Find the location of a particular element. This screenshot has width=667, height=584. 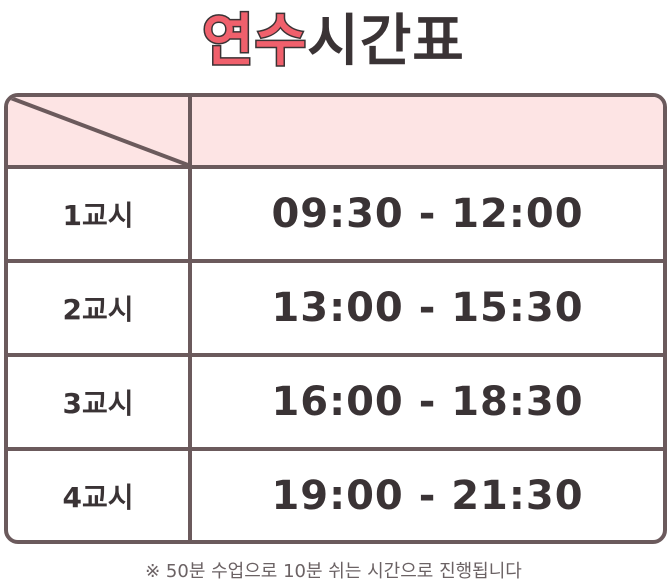

period-label: 1교시 is located at coordinates (100, 214).